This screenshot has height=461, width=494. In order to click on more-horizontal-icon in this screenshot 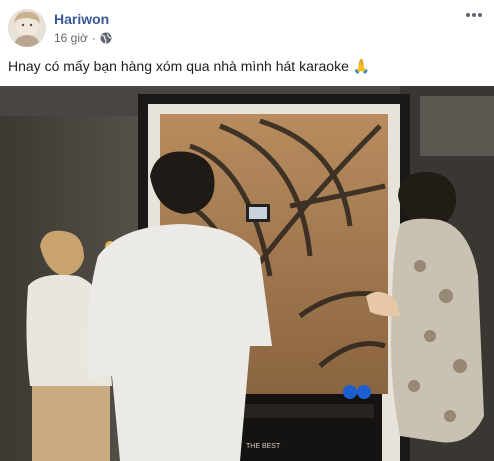, I will do `click(474, 15)`.